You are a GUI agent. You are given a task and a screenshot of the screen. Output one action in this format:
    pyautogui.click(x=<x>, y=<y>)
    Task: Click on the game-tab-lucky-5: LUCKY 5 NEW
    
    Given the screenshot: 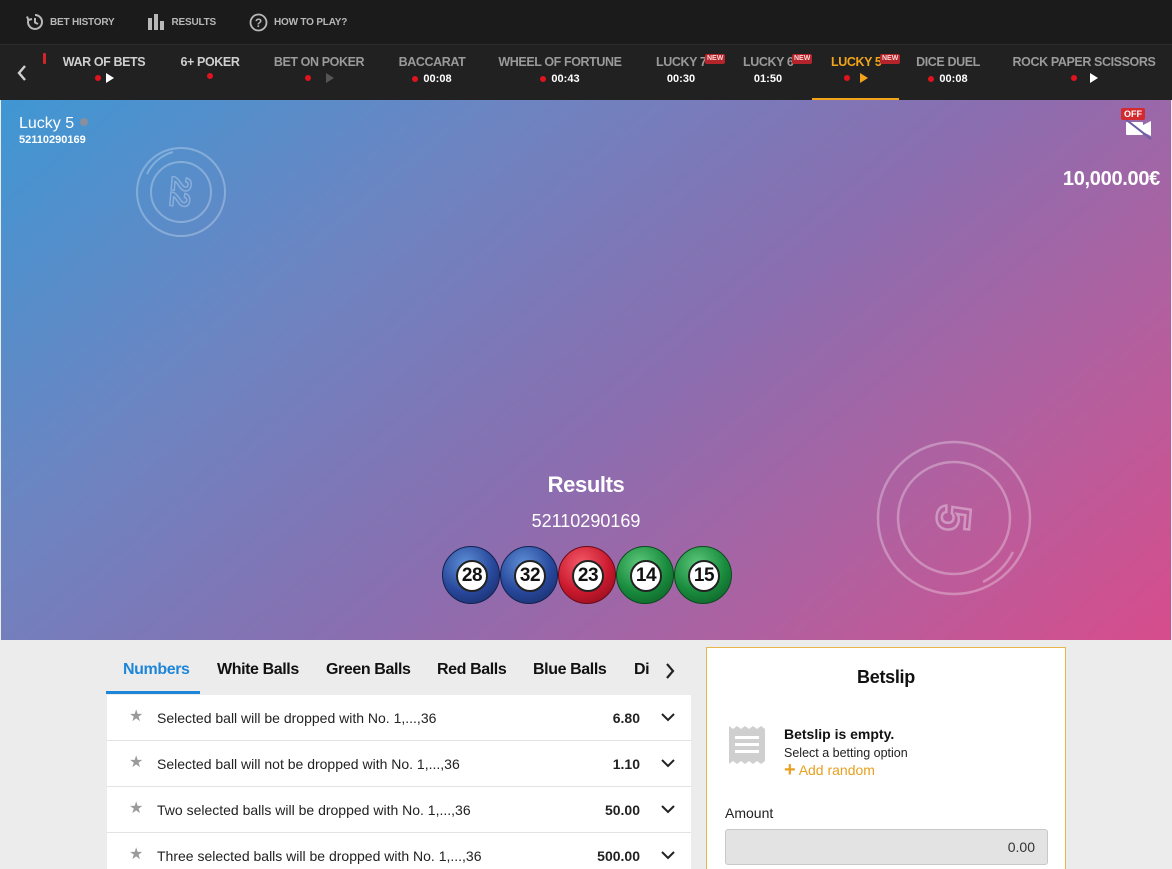 What is the action you would take?
    pyautogui.click(x=856, y=73)
    